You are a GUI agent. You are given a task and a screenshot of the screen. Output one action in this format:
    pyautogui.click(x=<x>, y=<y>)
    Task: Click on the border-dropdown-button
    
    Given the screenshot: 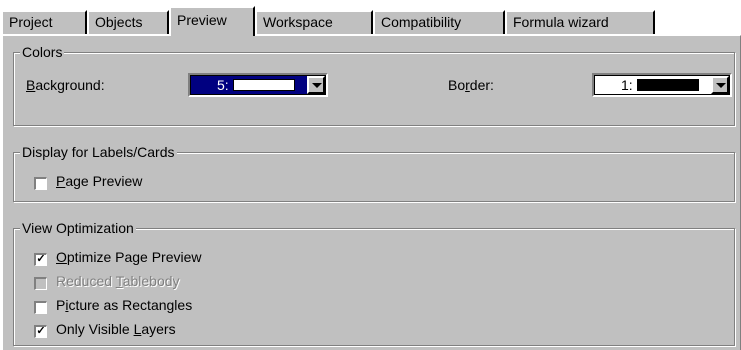 What is the action you would take?
    pyautogui.click(x=720, y=85)
    